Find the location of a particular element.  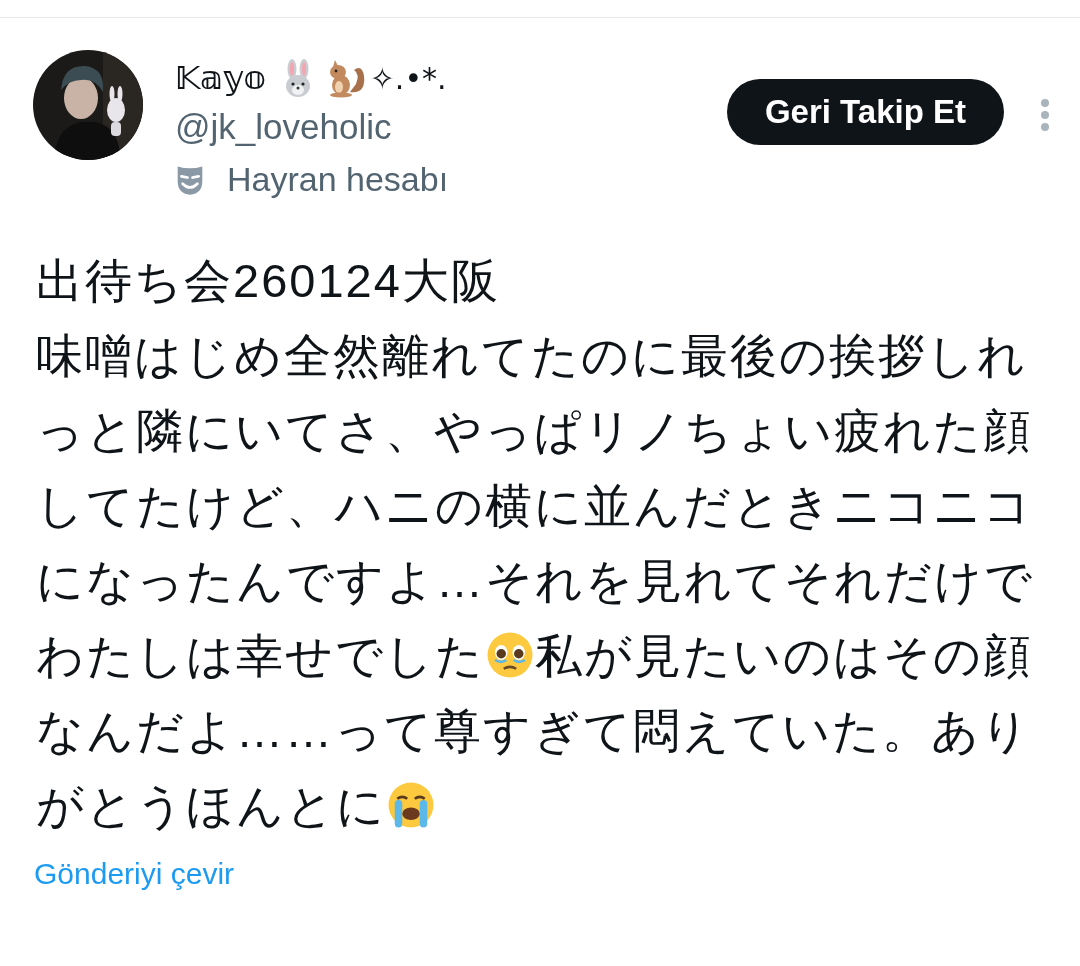

more-icon is located at coordinates (1045, 115).